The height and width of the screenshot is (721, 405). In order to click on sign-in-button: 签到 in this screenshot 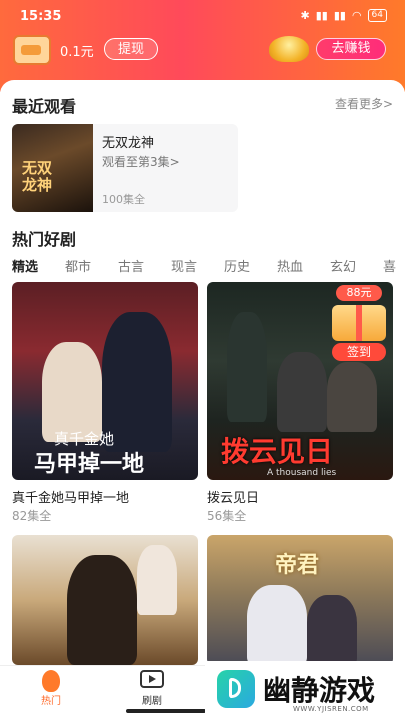, I will do `click(359, 352)`.